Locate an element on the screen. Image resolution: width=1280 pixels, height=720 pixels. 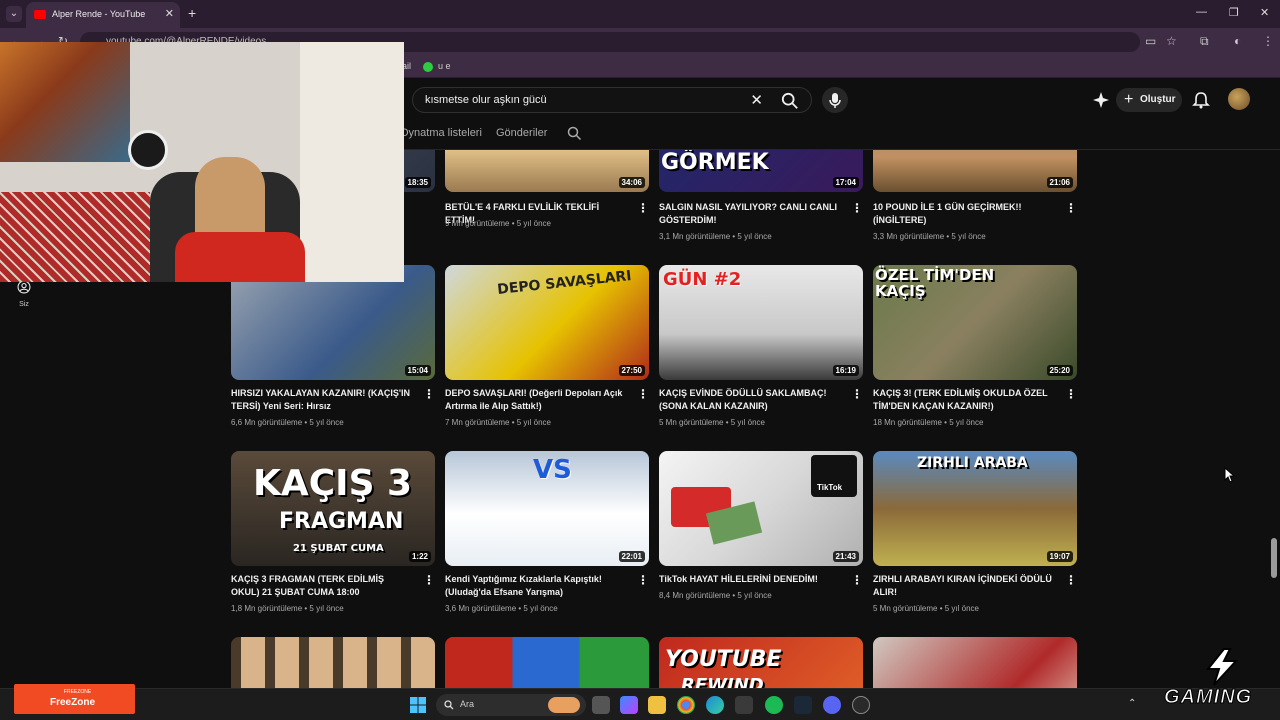
channel-search-icon is located at coordinates (574, 133).